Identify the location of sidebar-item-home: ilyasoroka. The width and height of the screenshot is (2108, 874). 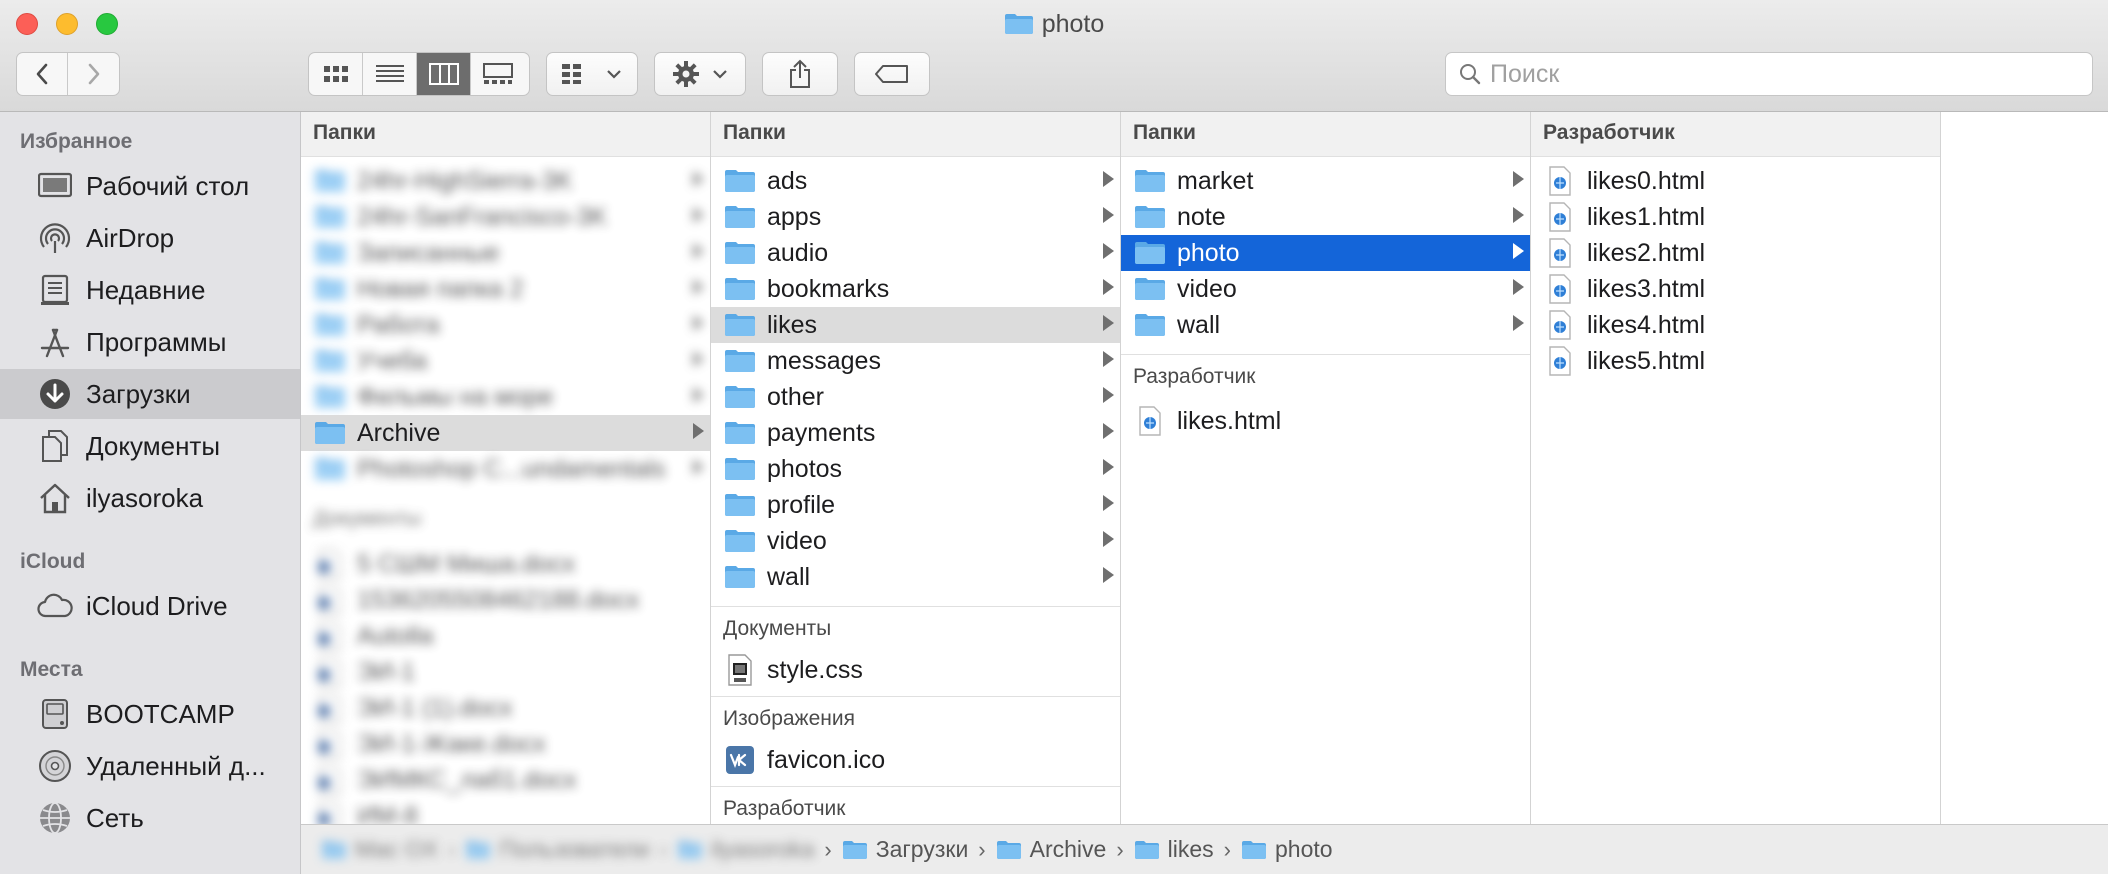
(150, 498).